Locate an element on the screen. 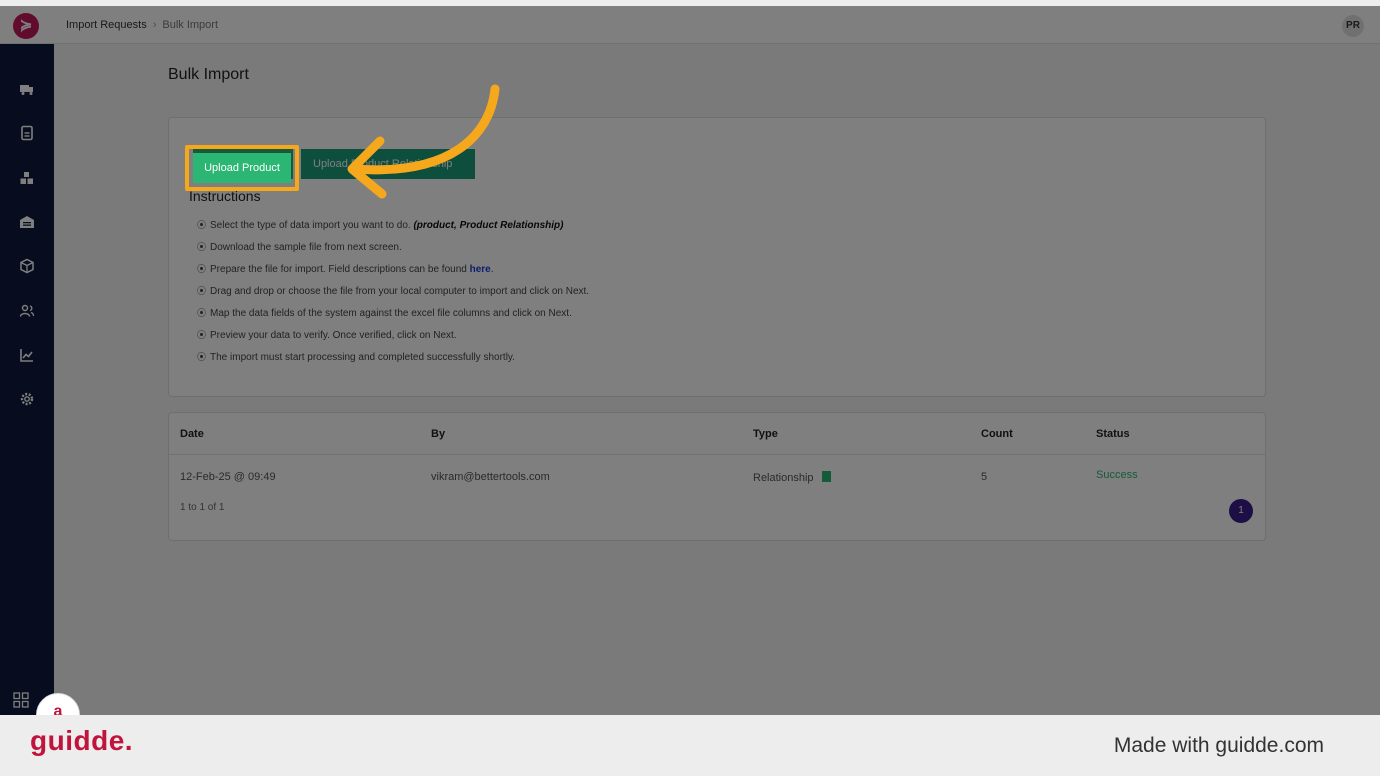 This screenshot has width=1380, height=776. cell-date: 12-Feb-25 @ 09:49 is located at coordinates (228, 477).